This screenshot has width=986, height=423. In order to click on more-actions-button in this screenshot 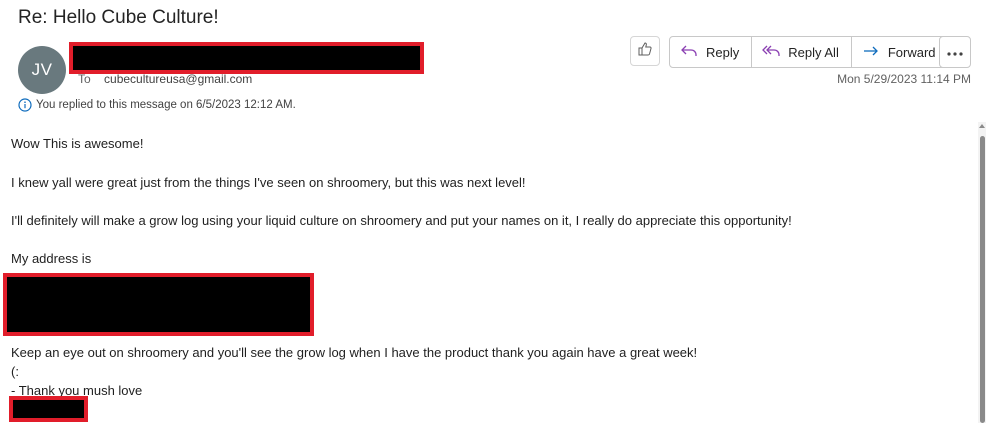, I will do `click(955, 52)`.